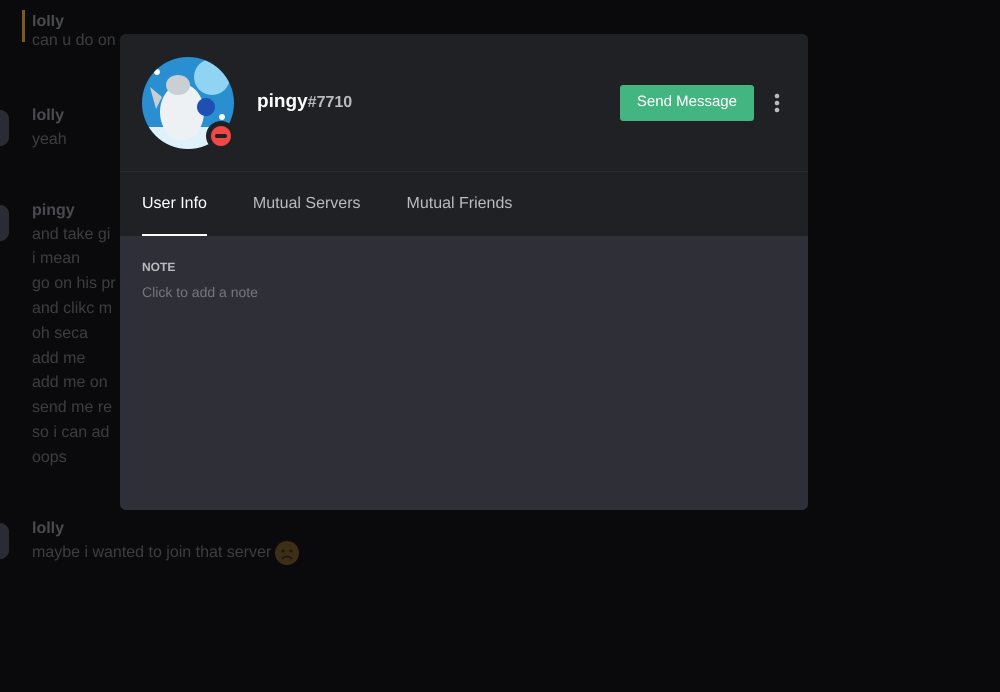  I want to click on more-options-icon, so click(777, 102).